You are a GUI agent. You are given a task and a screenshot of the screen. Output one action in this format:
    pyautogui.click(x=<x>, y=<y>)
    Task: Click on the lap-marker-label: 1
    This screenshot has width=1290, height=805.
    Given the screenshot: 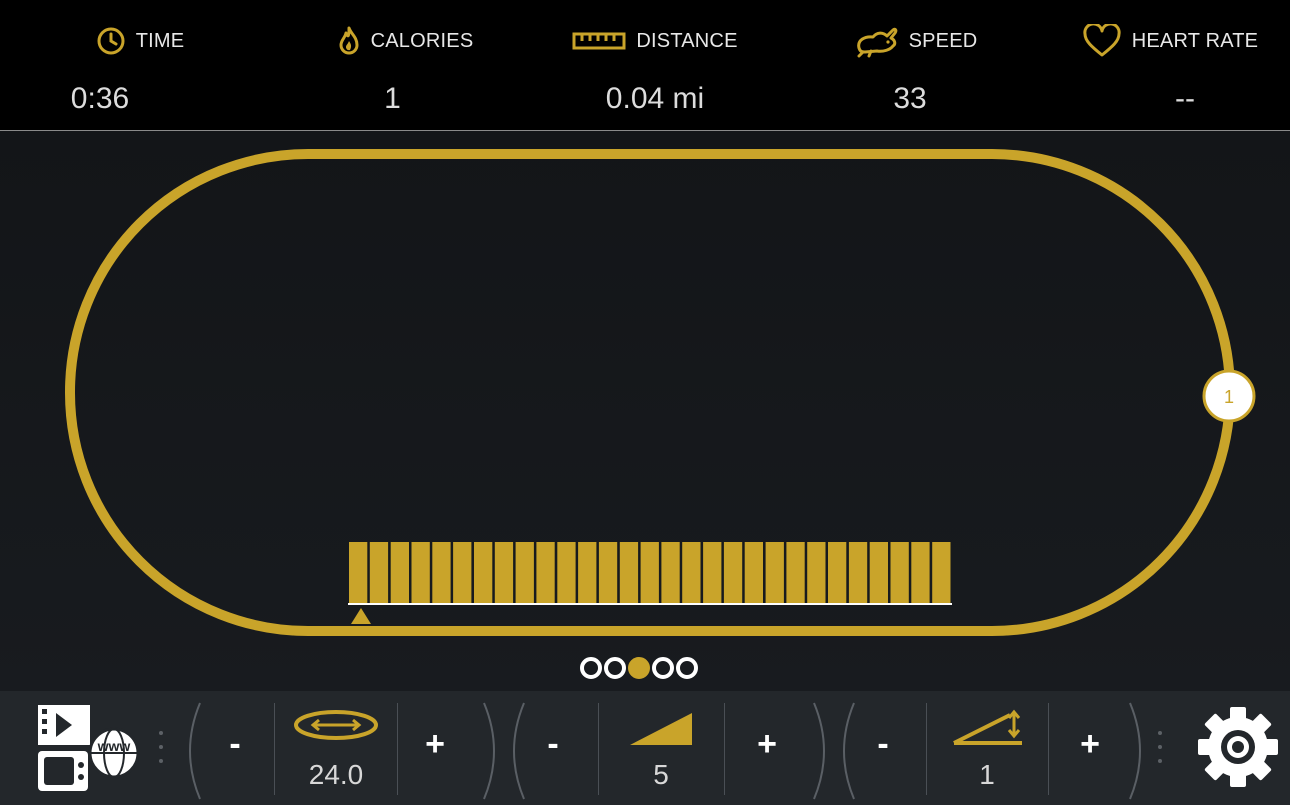 What is the action you would take?
    pyautogui.click(x=1229, y=397)
    